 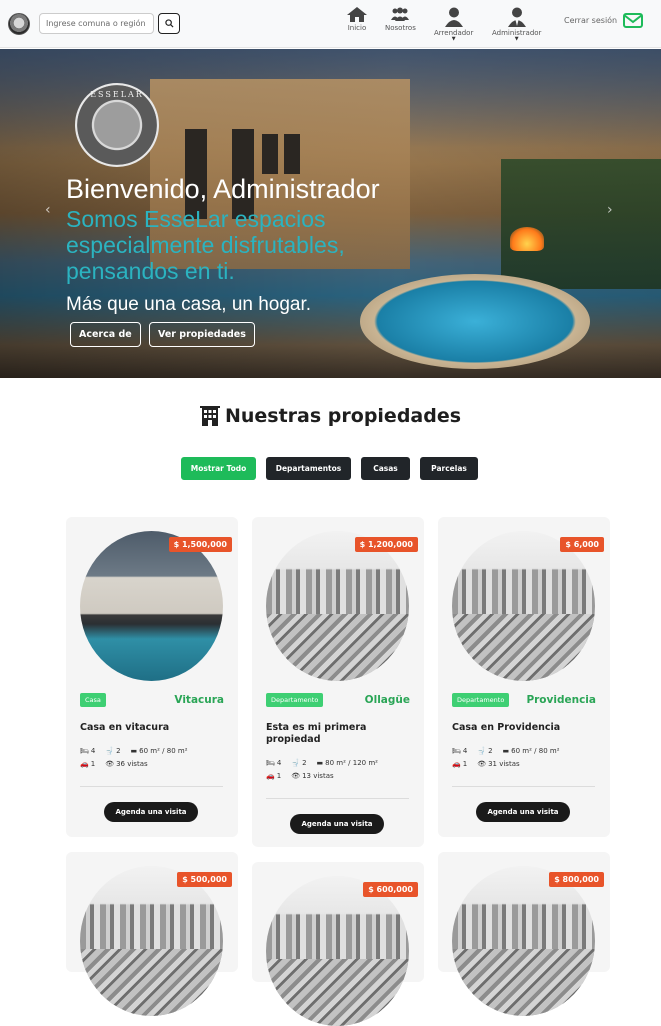 I want to click on search-input, so click(x=96, y=23).